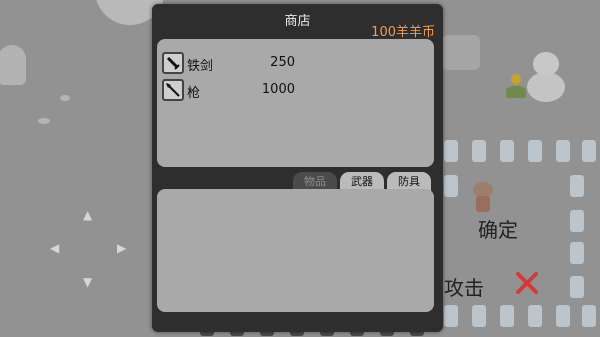 This screenshot has width=600, height=337. I want to click on confirm-button: 确定, so click(498, 228).